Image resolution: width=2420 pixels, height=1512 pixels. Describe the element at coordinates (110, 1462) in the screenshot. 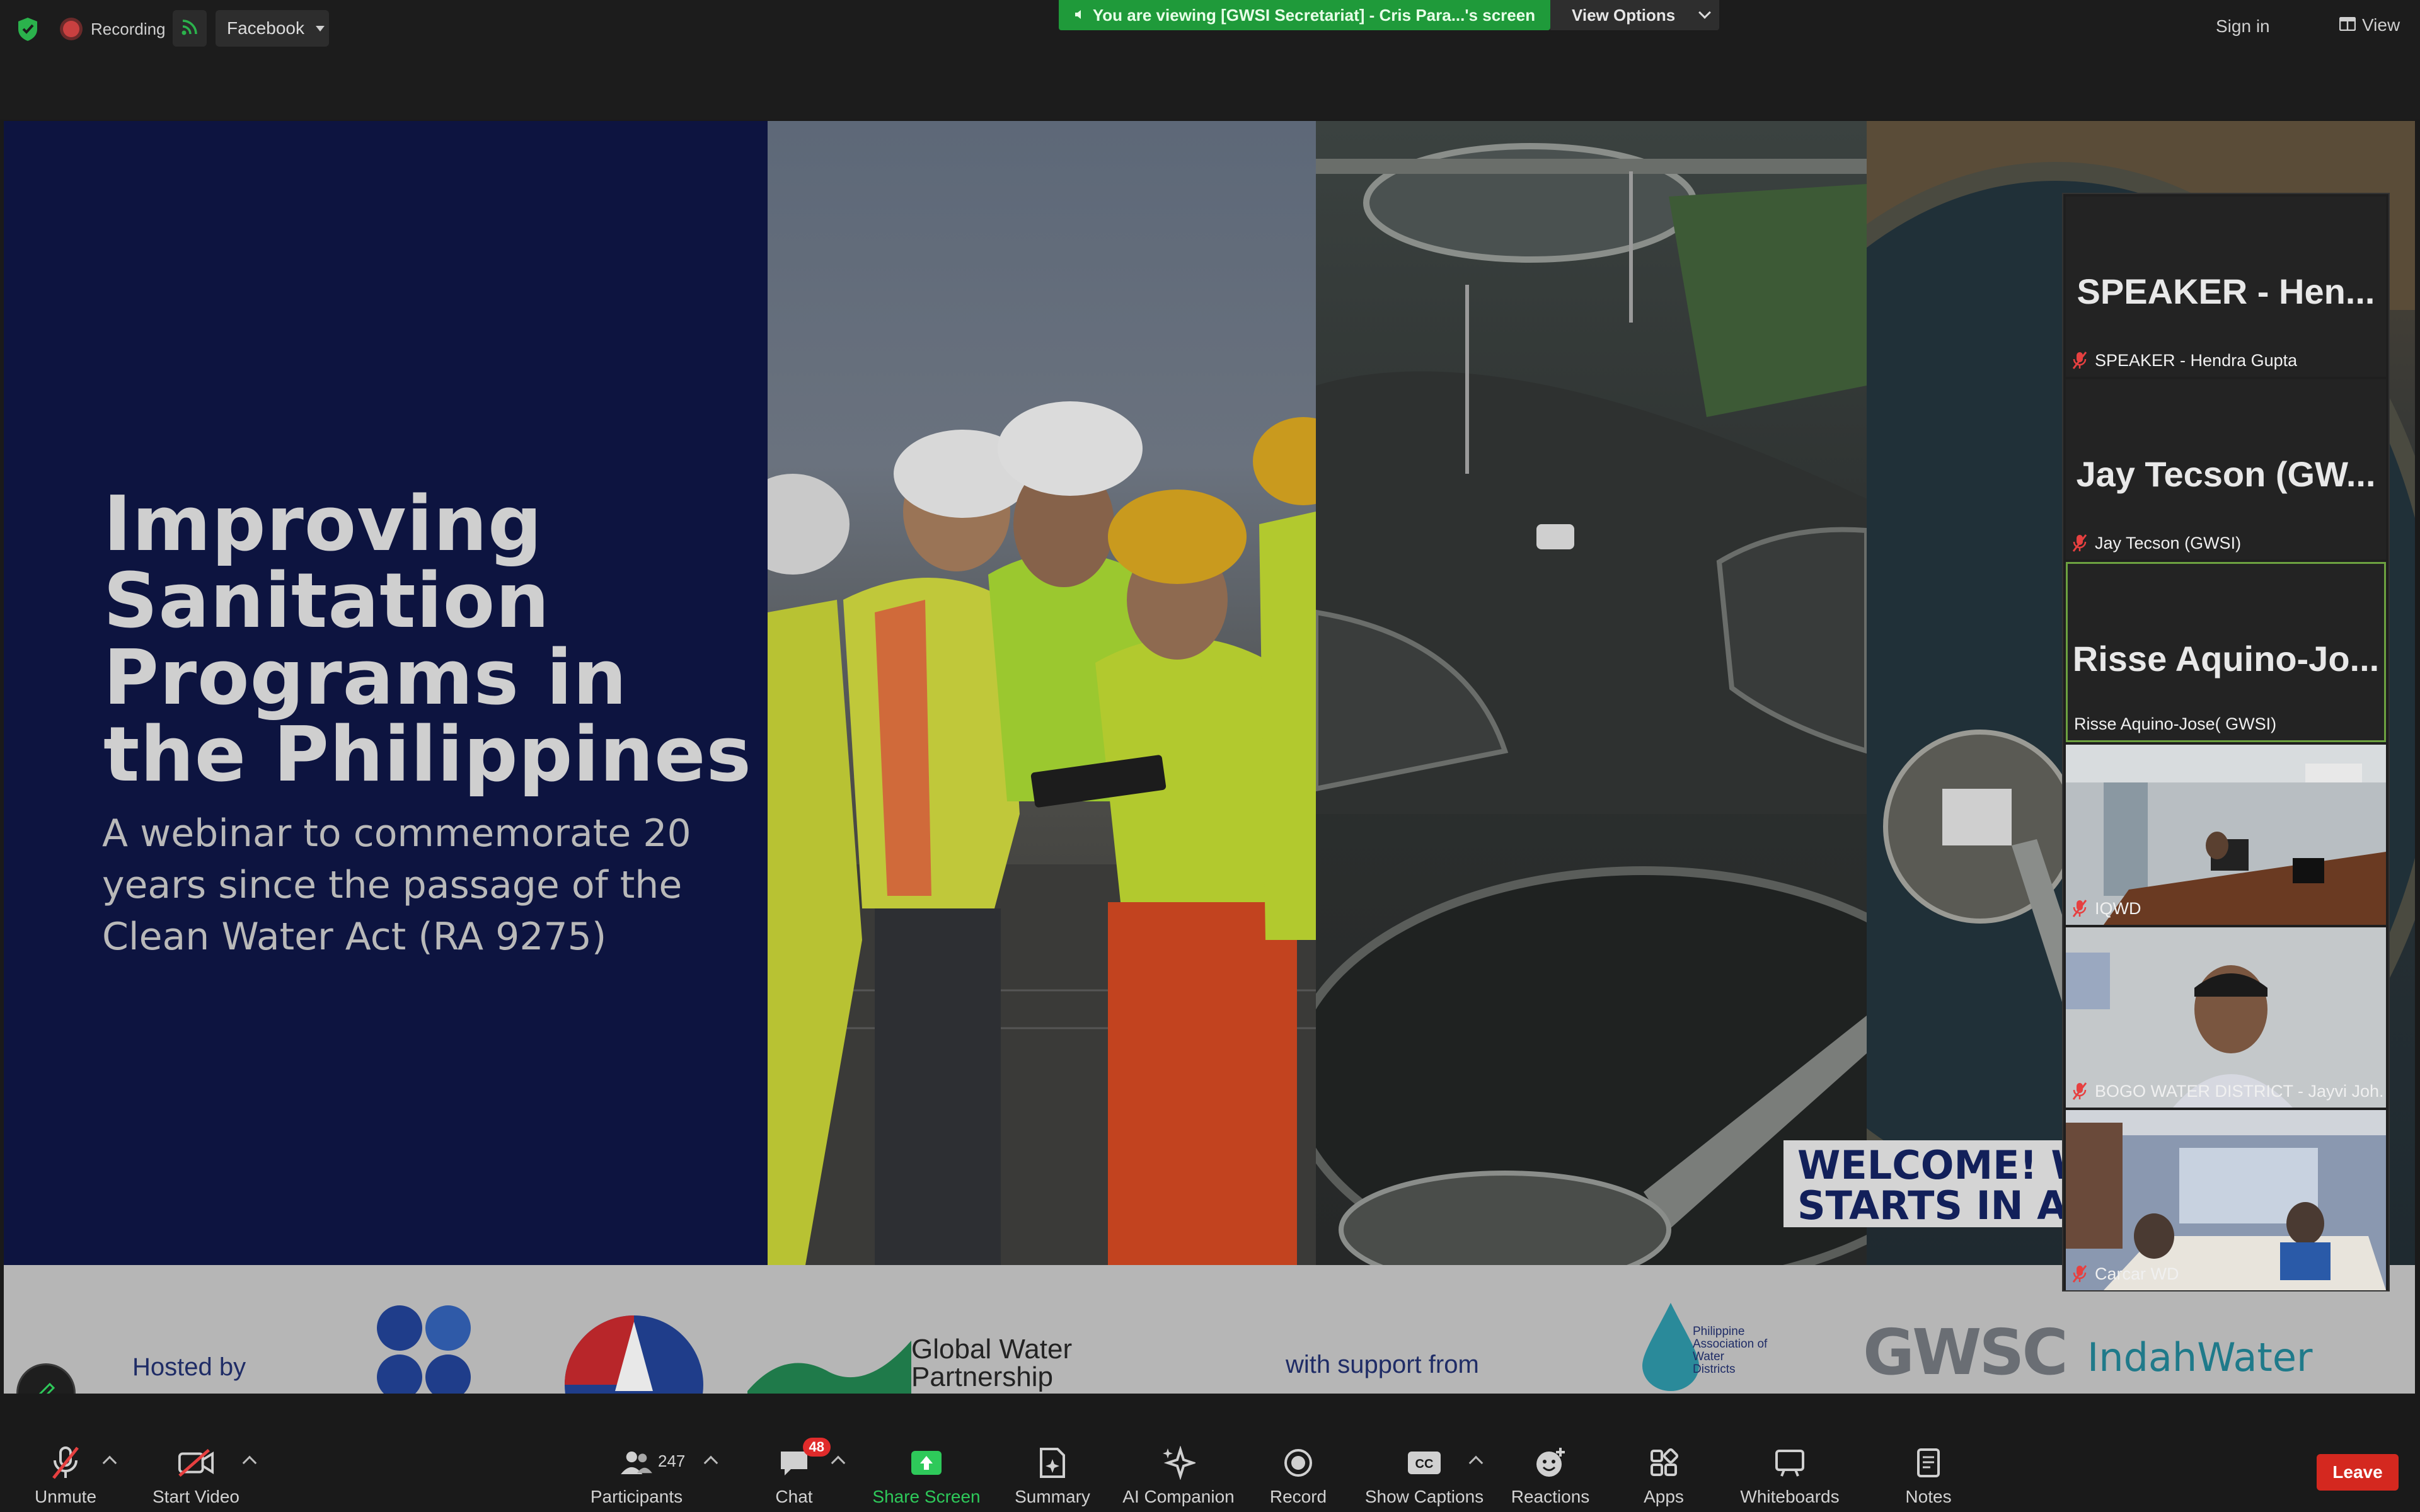

I see `audio-options-caret-icon` at that location.